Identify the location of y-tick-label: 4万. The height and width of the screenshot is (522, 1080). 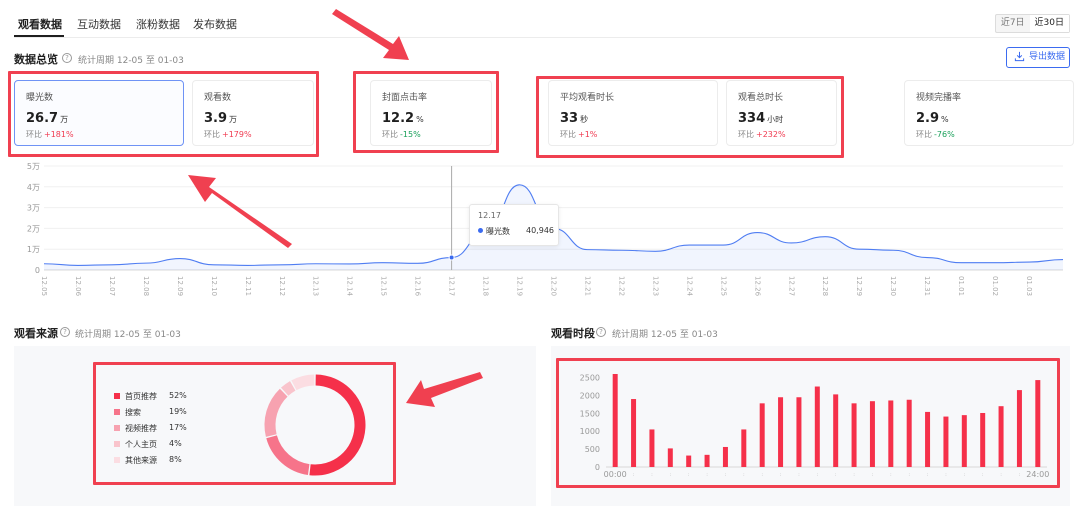
(33, 187).